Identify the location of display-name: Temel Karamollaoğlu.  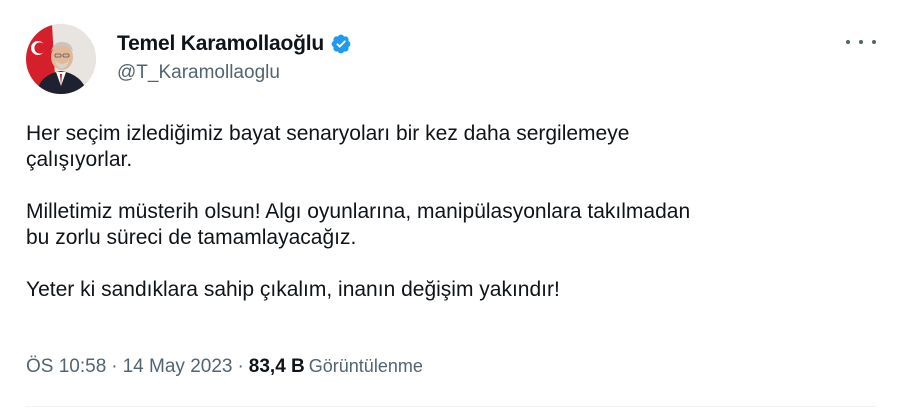
(220, 44).